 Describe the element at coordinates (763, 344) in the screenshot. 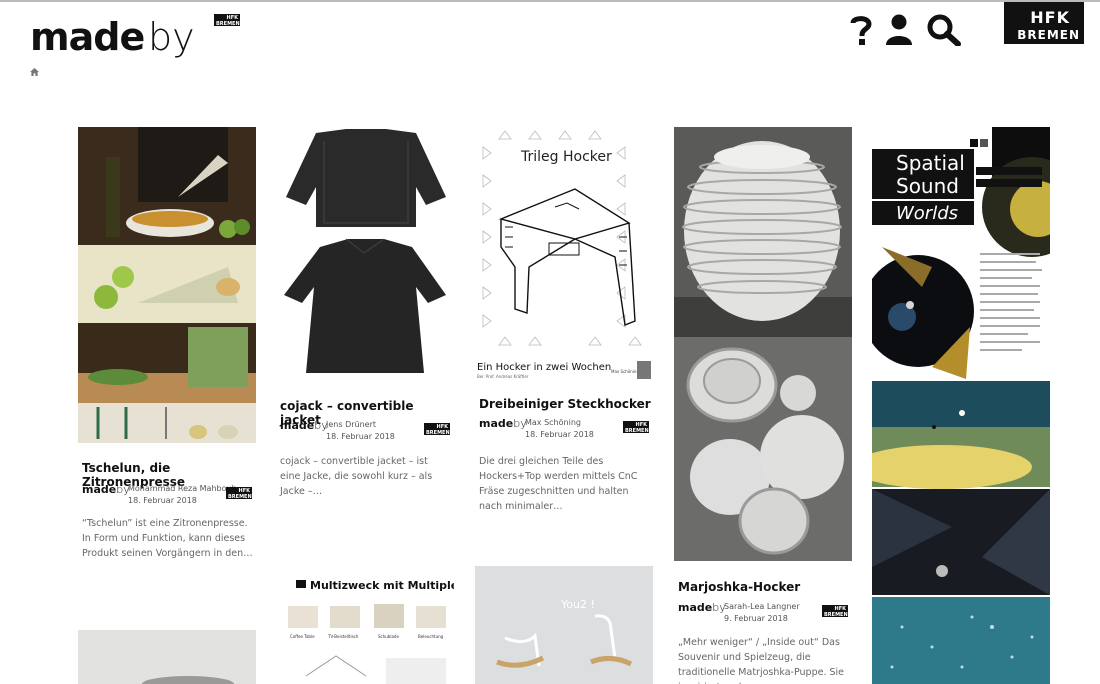

I see `project-image-marjoshka` at that location.